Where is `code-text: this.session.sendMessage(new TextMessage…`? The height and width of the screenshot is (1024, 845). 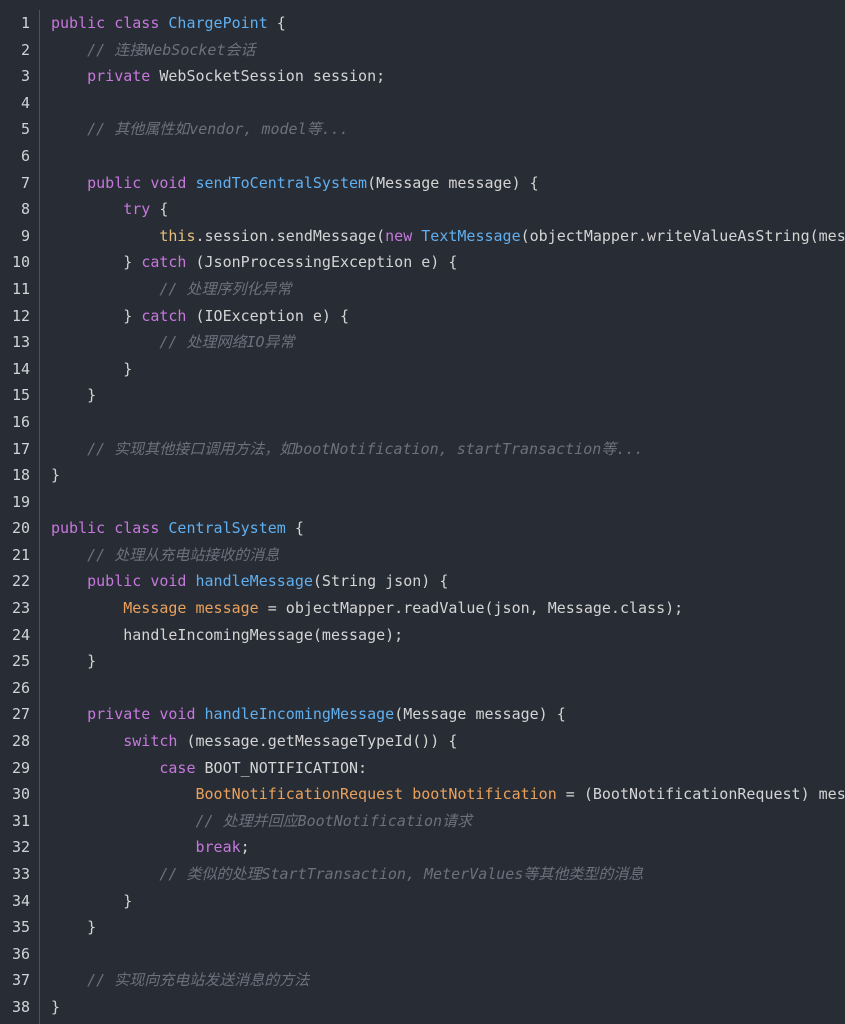 code-text: this.session.sendMessage(new TextMessage… is located at coordinates (437, 236).